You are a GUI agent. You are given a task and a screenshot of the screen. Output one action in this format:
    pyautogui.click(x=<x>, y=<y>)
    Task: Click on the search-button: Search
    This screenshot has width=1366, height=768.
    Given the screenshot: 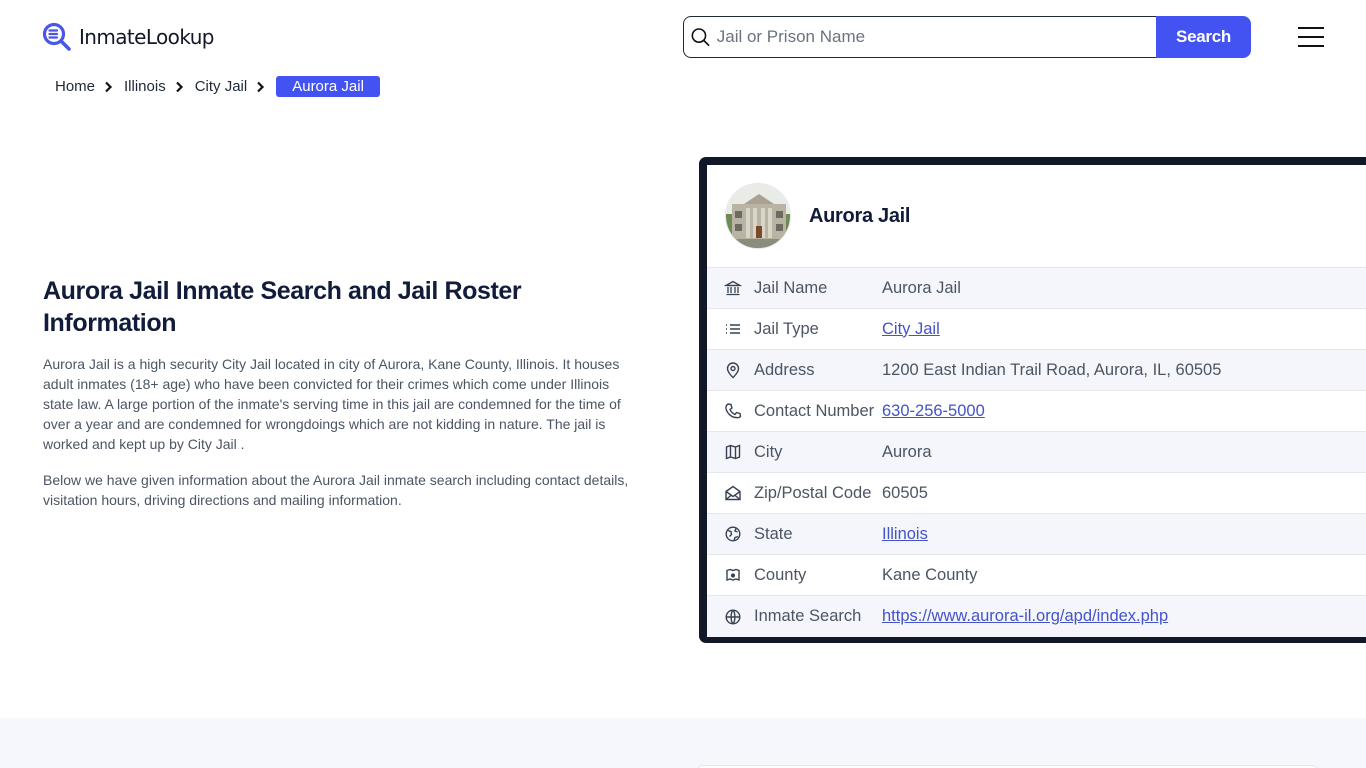 What is the action you would take?
    pyautogui.click(x=1203, y=37)
    